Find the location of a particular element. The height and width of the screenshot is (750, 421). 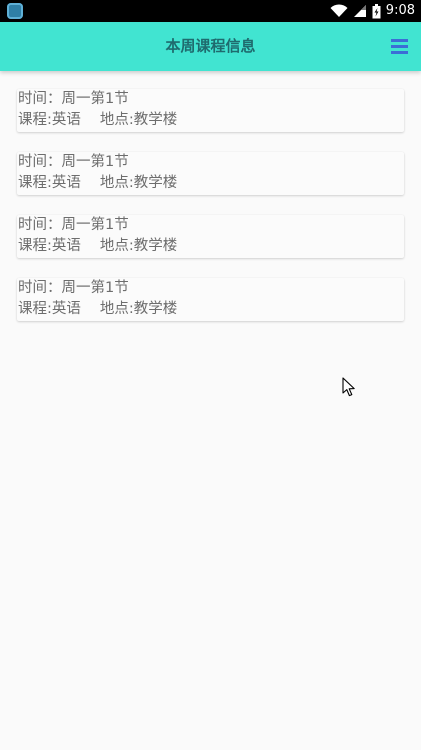

cellular-signal-icon is located at coordinates (359, 11).